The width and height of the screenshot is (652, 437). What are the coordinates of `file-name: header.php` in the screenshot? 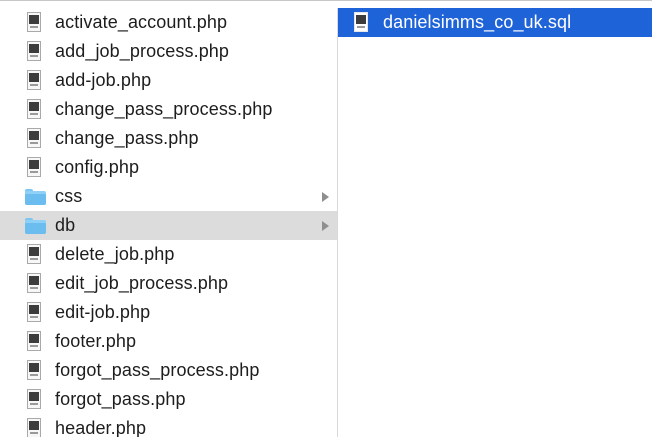 It's located at (101, 427).